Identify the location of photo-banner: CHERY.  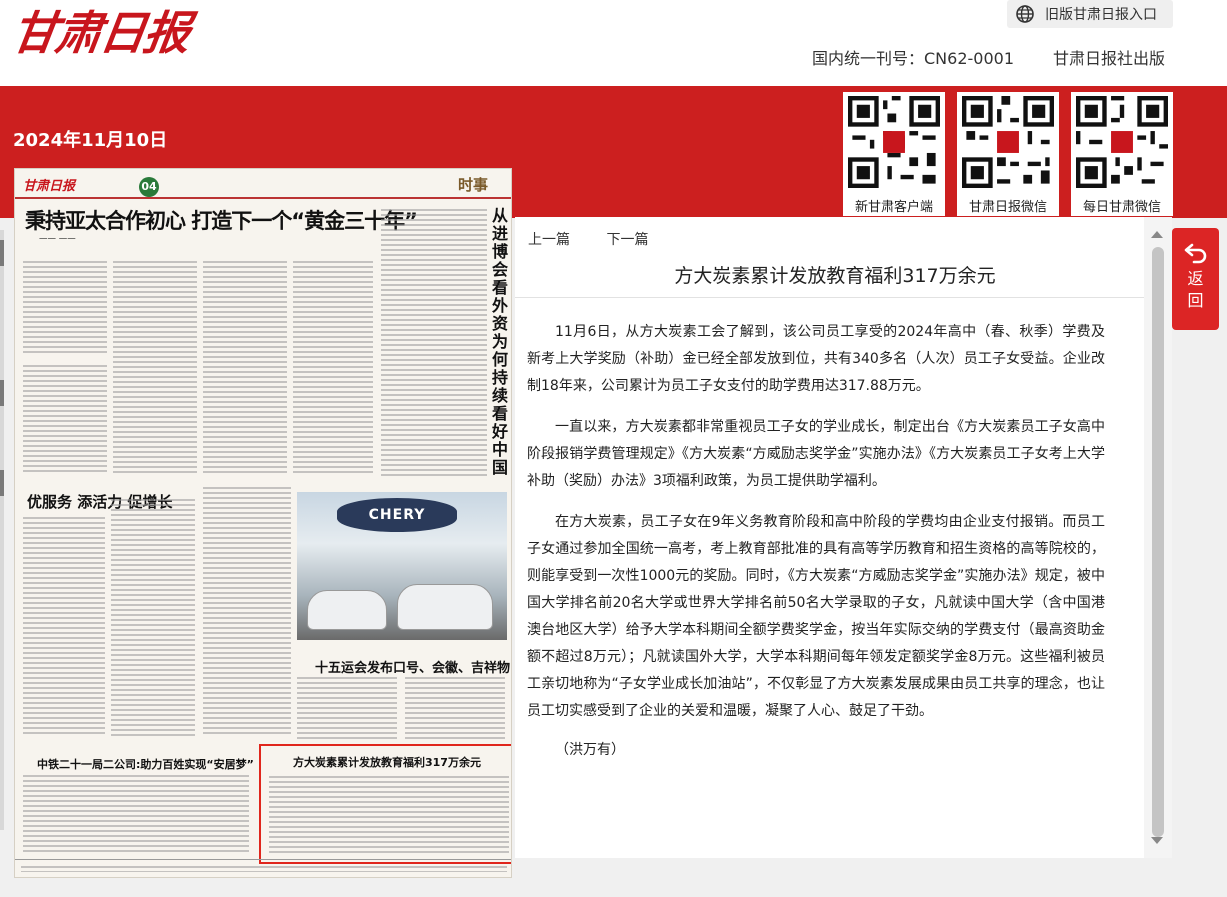
(397, 515).